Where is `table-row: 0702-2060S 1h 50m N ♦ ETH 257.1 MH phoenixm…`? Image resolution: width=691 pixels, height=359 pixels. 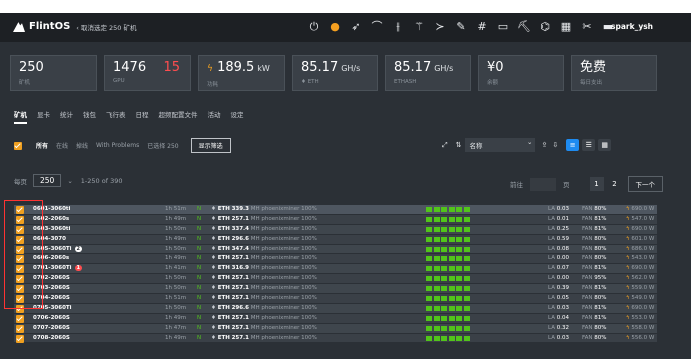
table-row: 0702-2060S 1h 50m N ♦ ETH 257.1 MH phoenixm… is located at coordinates (335, 279).